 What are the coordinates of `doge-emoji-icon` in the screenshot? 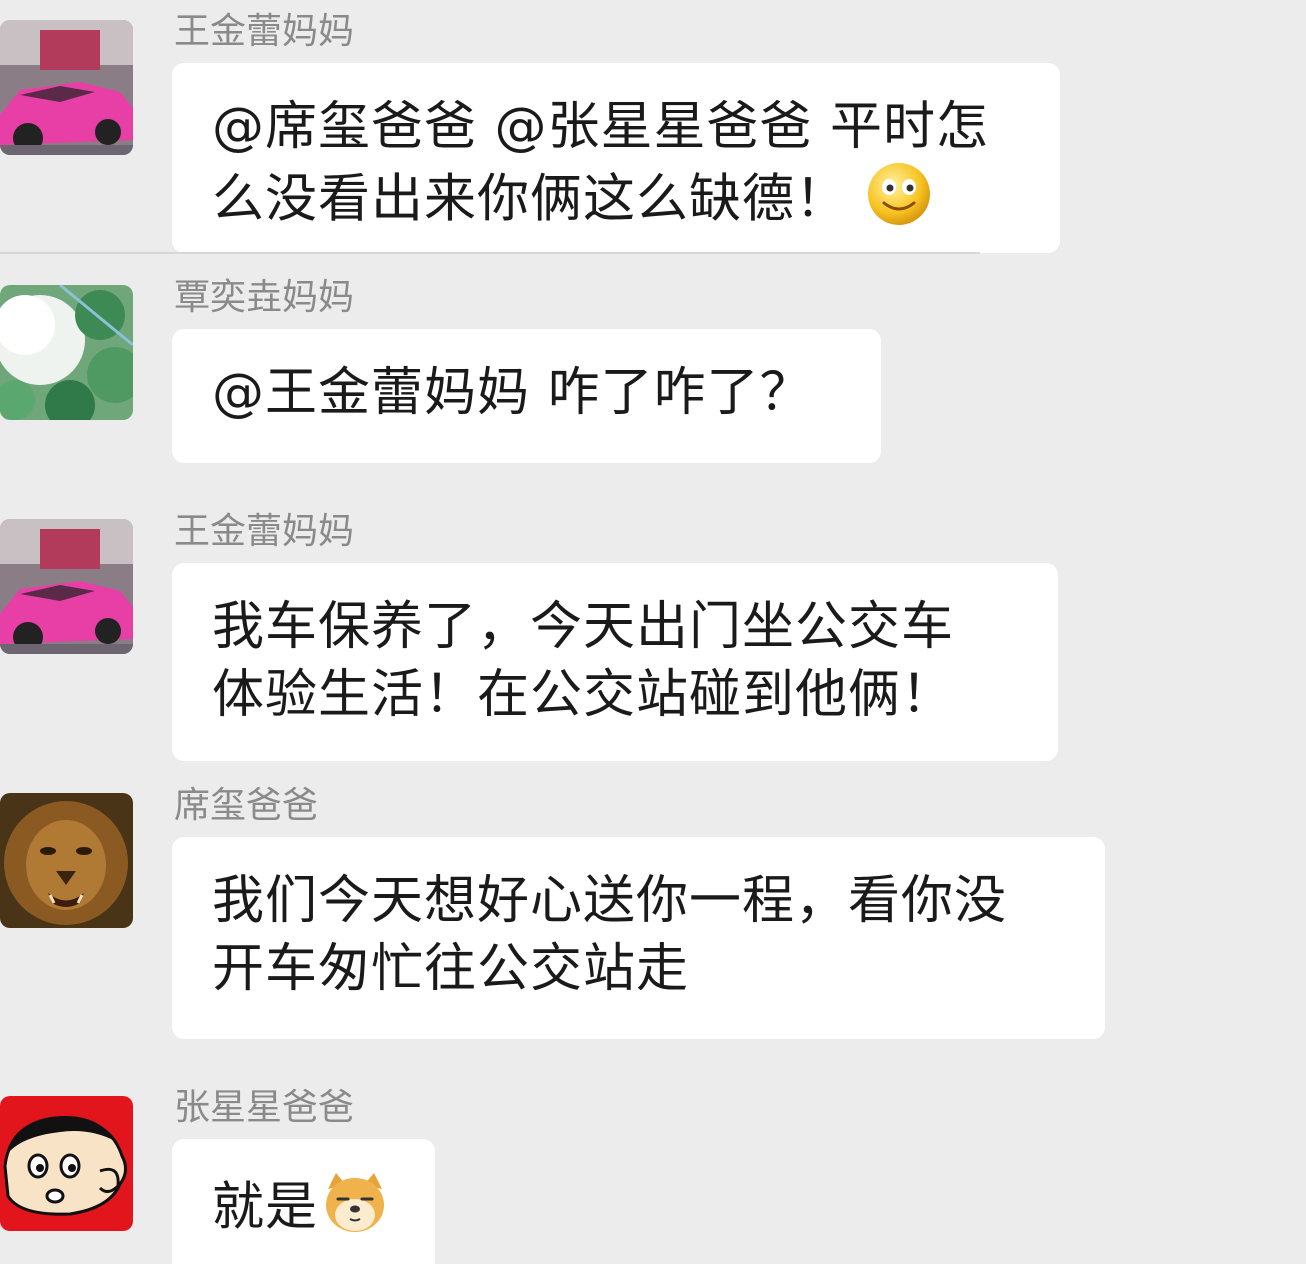 It's located at (355, 1210).